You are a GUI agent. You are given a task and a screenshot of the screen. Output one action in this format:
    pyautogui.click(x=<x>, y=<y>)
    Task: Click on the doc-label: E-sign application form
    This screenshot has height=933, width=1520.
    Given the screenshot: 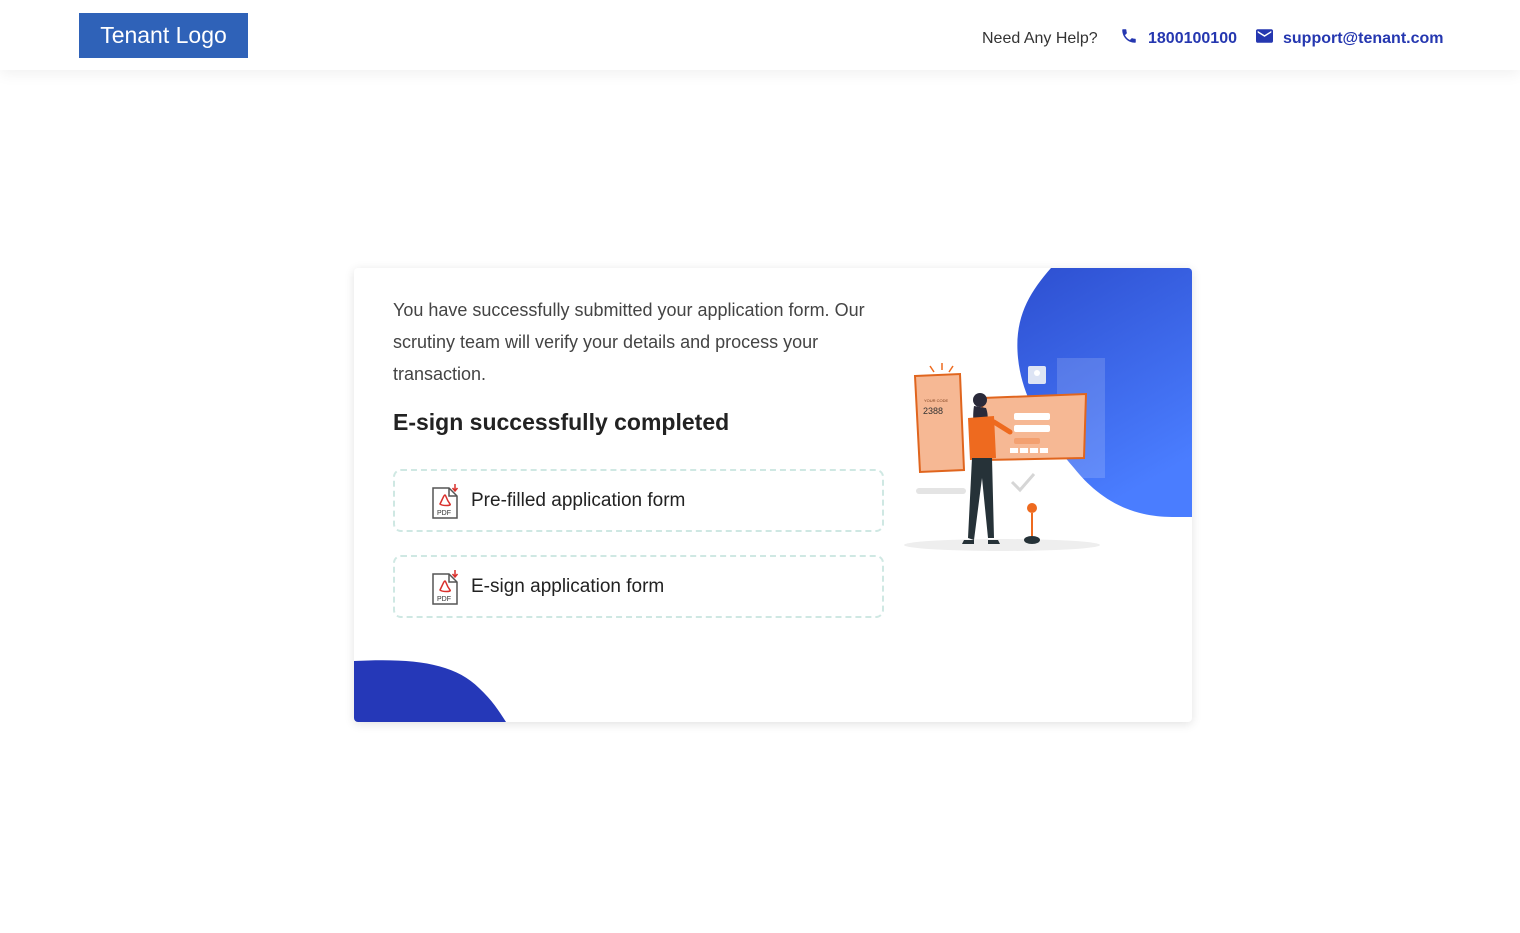 What is the action you would take?
    pyautogui.click(x=568, y=586)
    